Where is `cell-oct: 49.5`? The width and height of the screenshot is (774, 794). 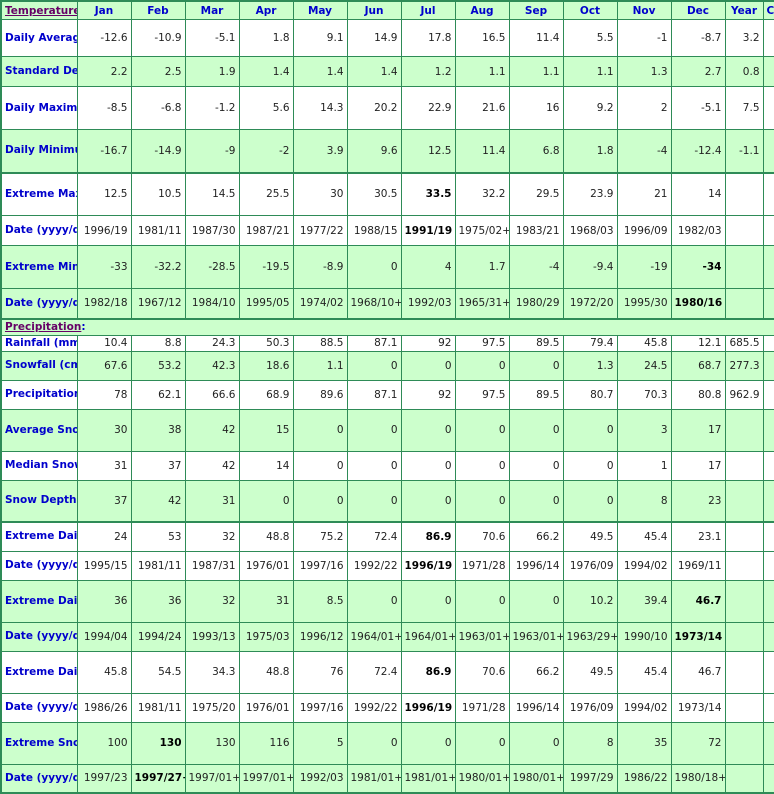 cell-oct: 49.5 is located at coordinates (590, 672).